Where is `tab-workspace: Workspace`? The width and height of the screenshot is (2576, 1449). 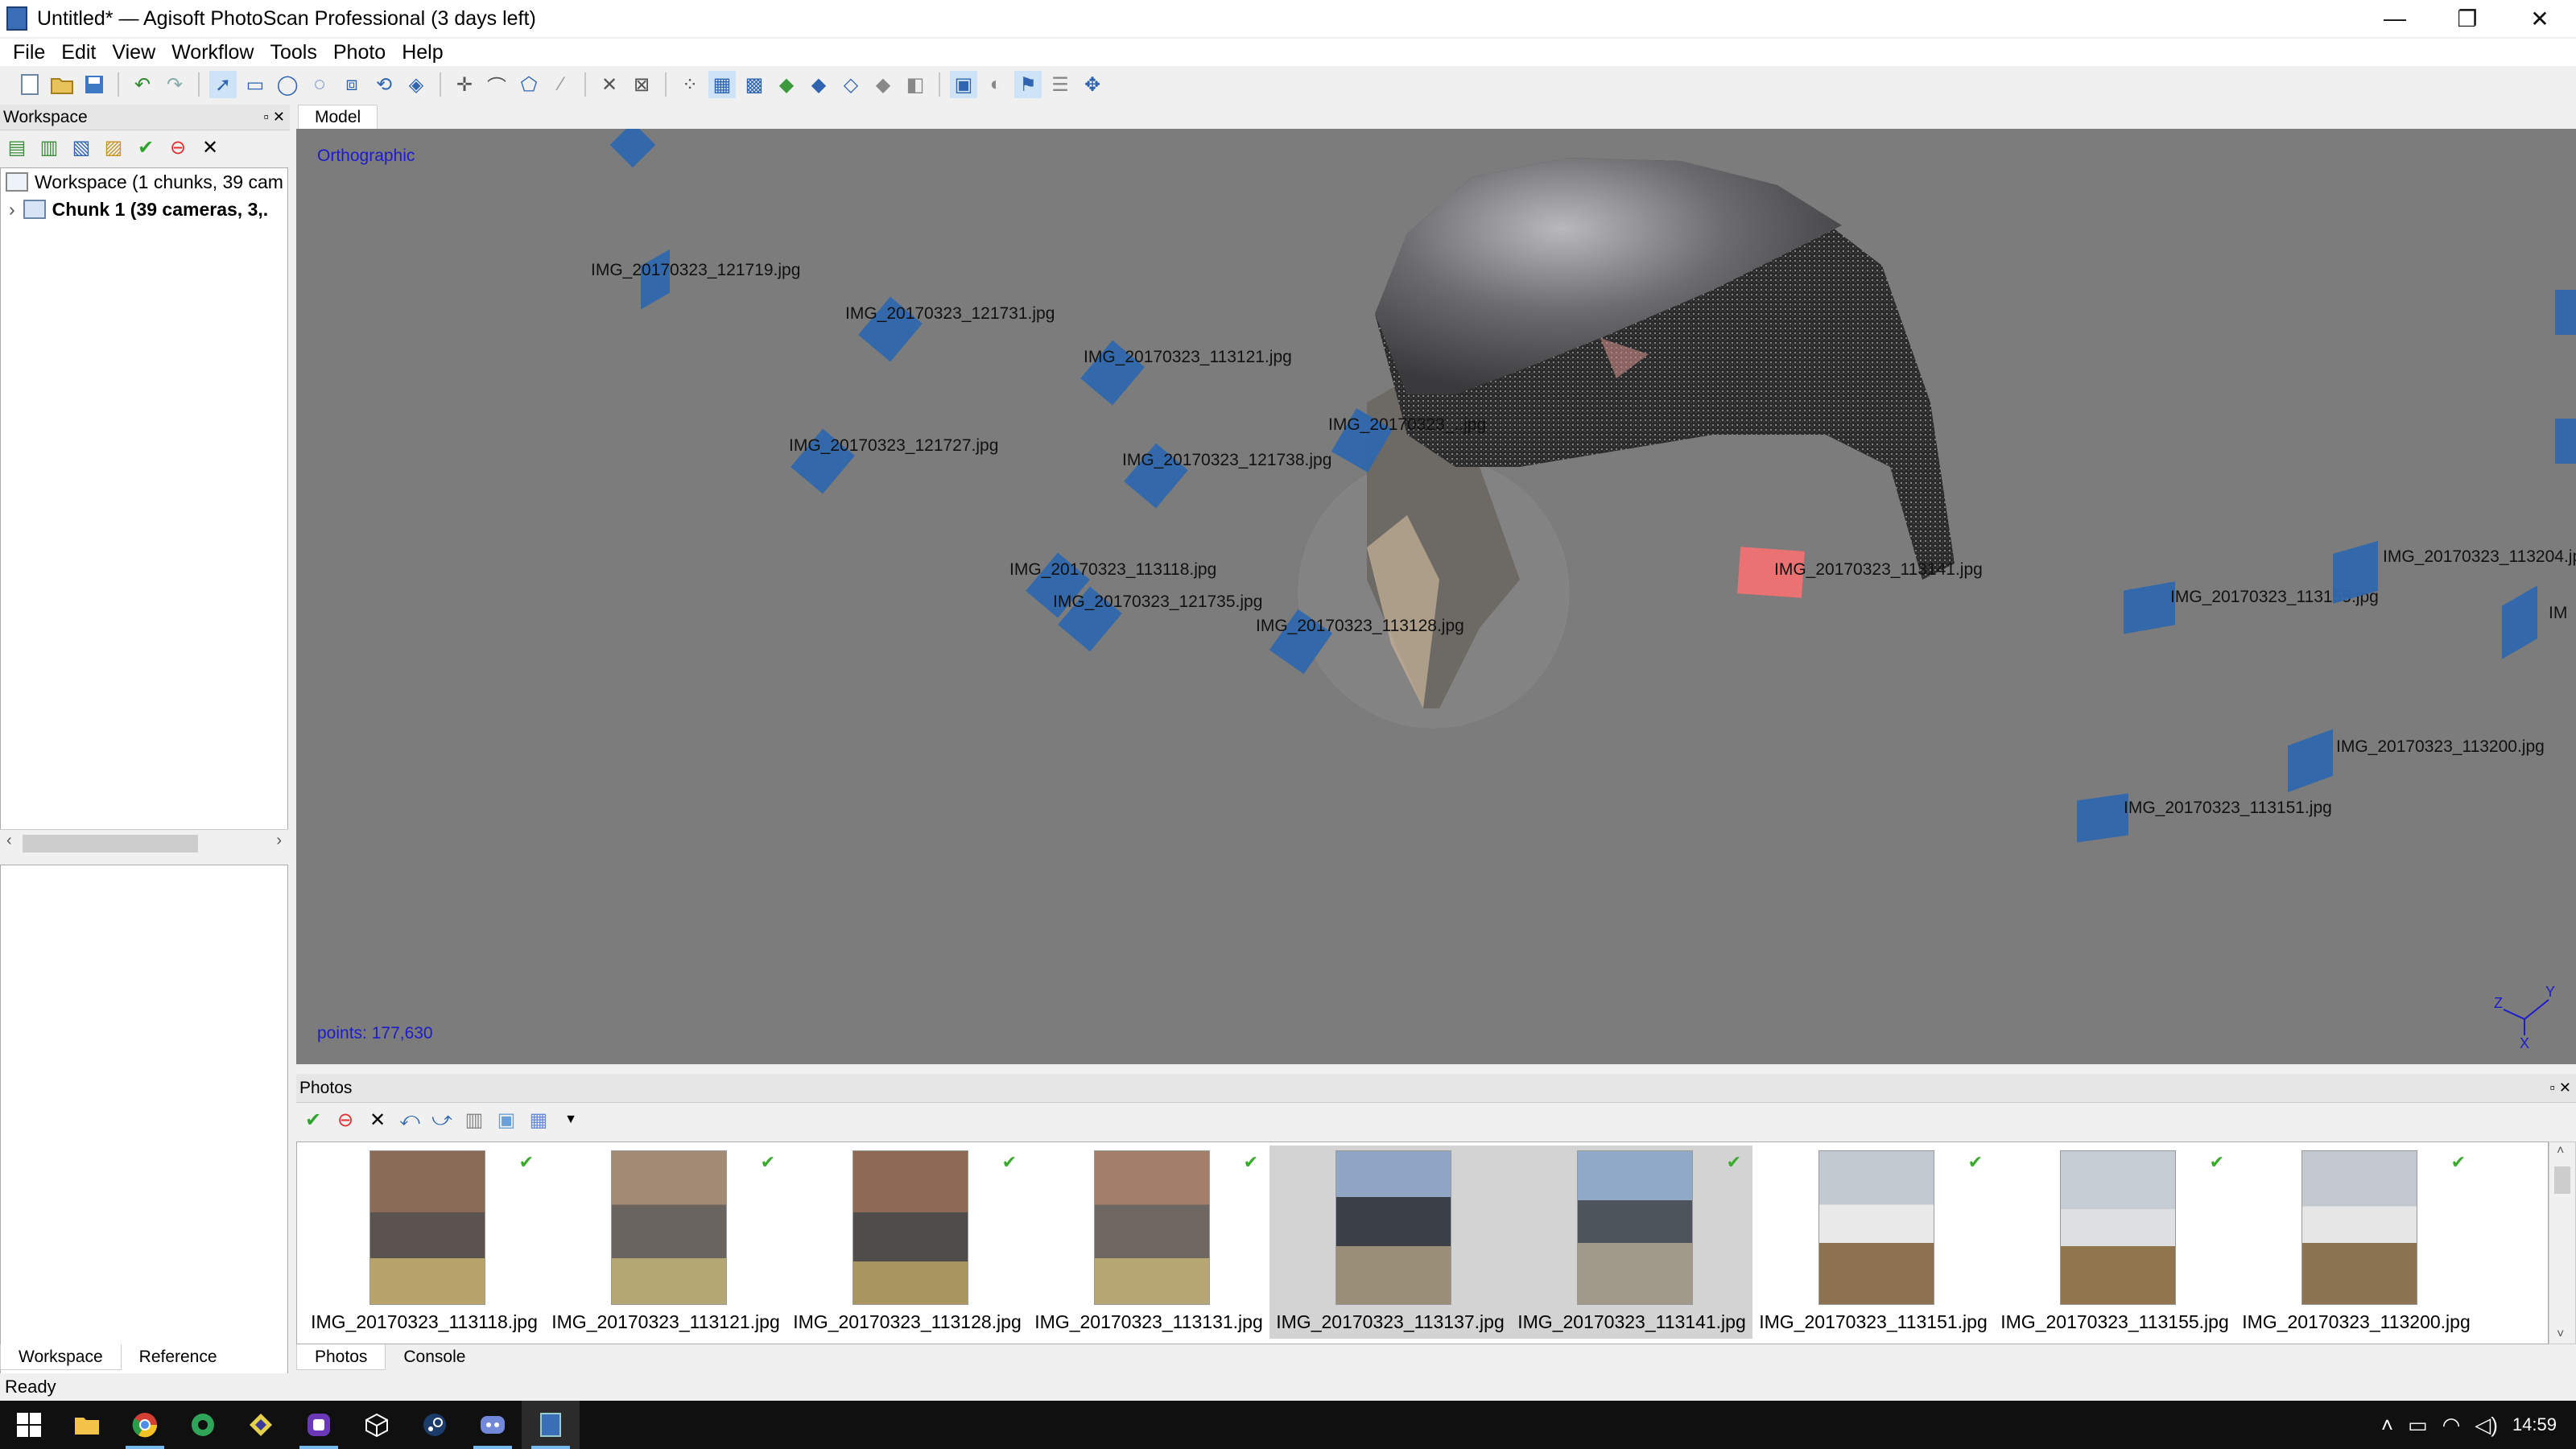
tab-workspace: Workspace is located at coordinates (61, 1357).